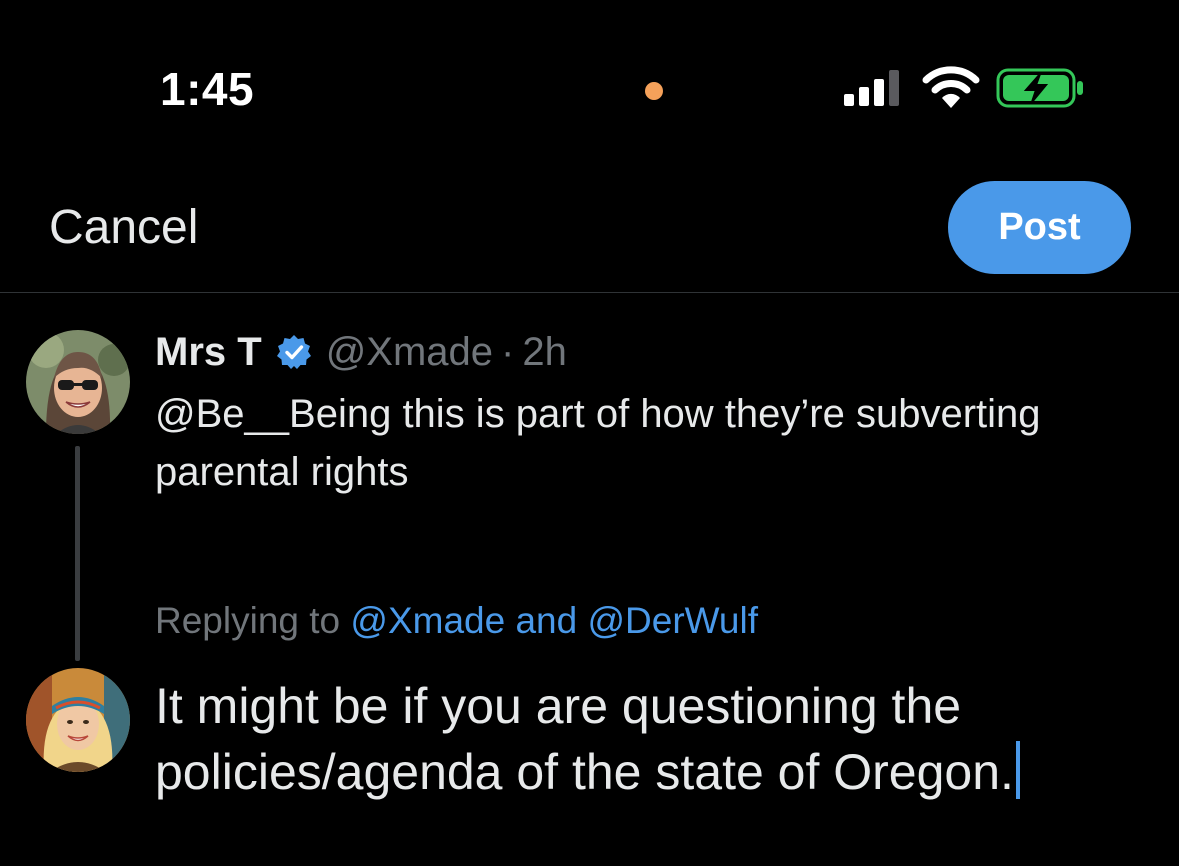 The image size is (1179, 866). I want to click on thread-connector-line, so click(77, 553).